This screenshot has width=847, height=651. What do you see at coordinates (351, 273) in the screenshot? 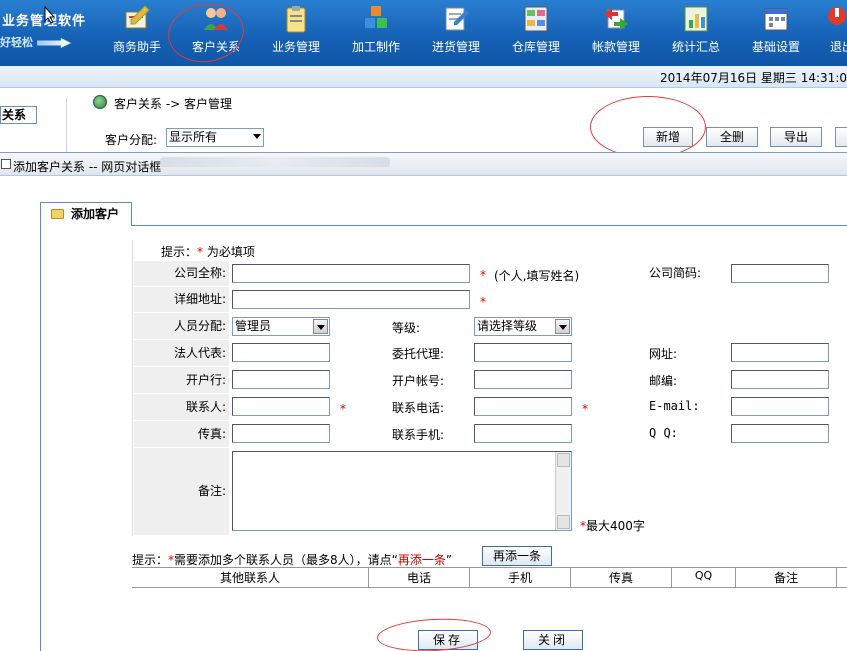
I see `company-name-input` at bounding box center [351, 273].